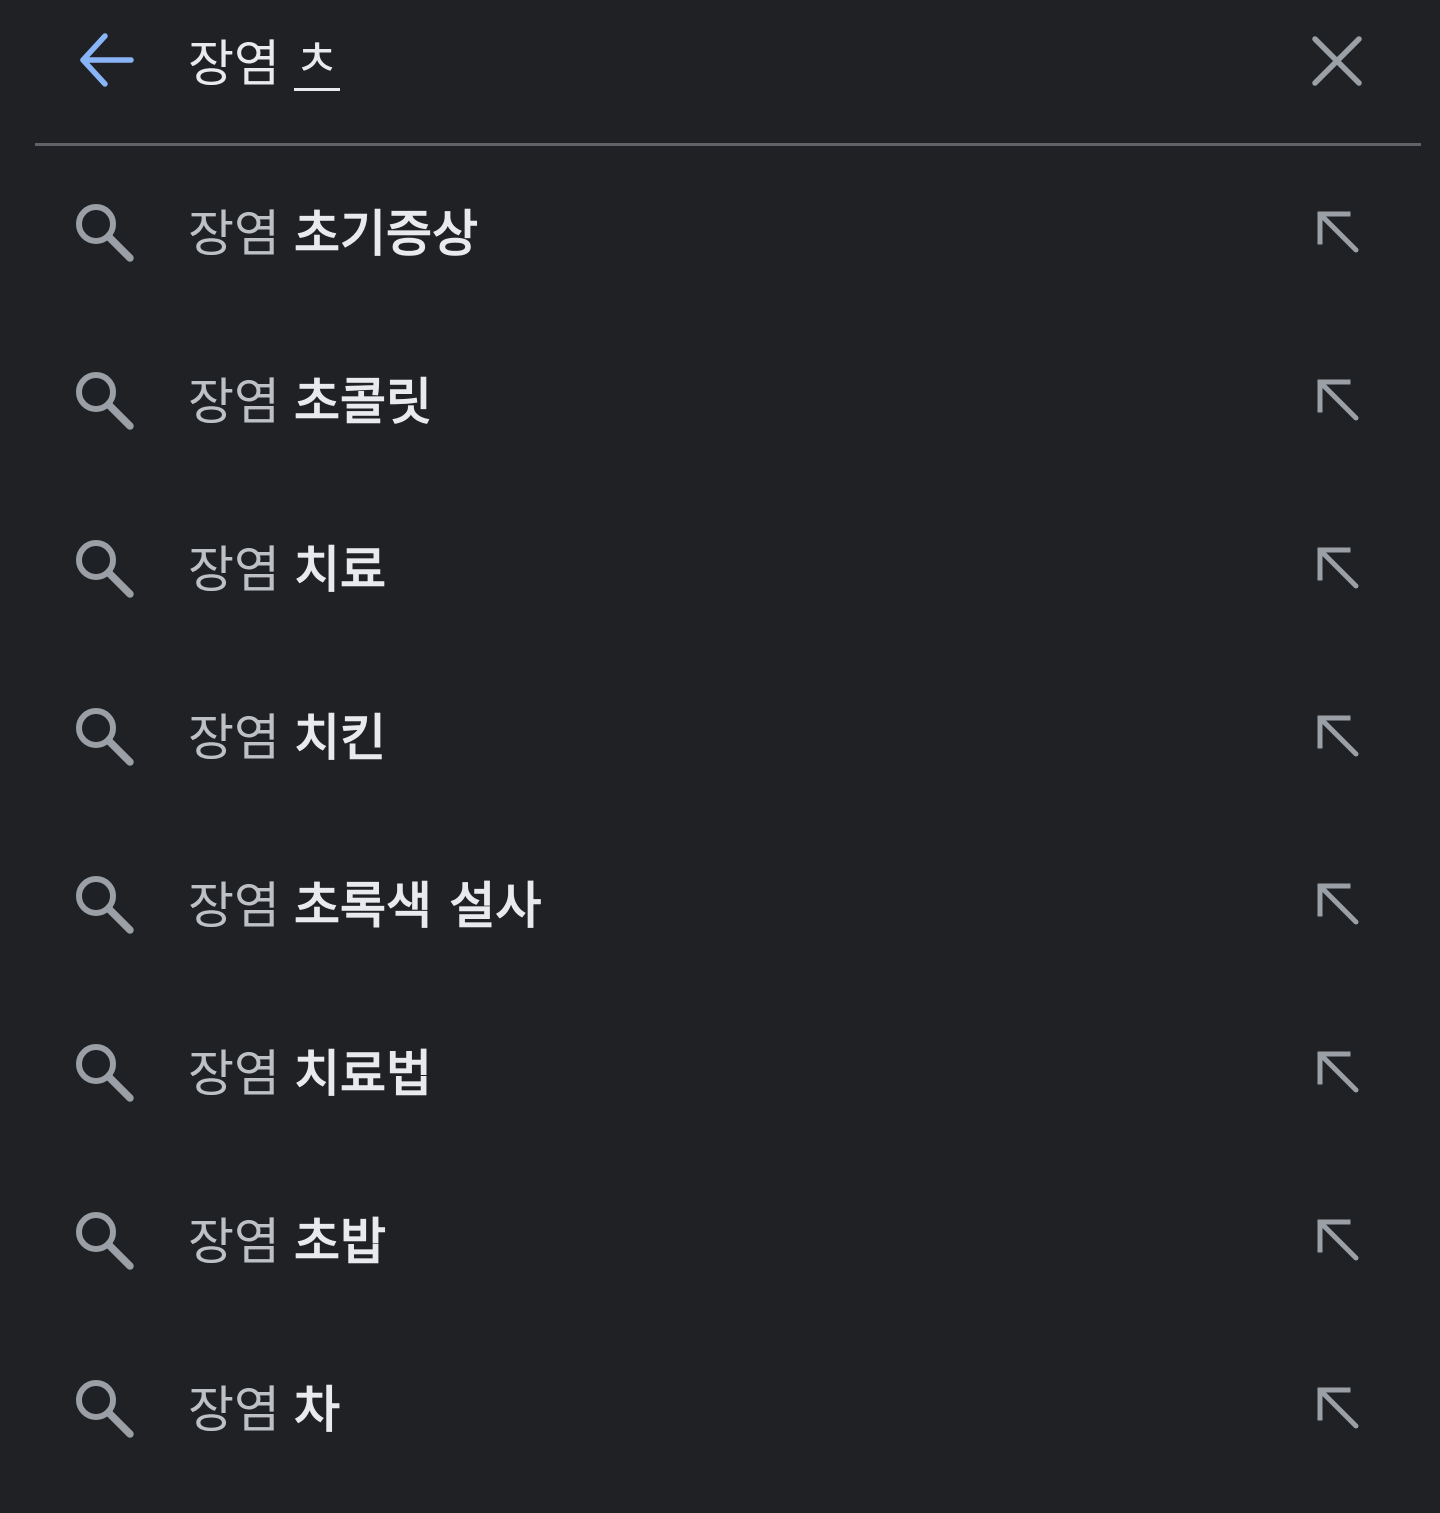 The height and width of the screenshot is (1513, 1440). Describe the element at coordinates (720, 566) in the screenshot. I see `suggestion-item: 장염 치료` at that location.